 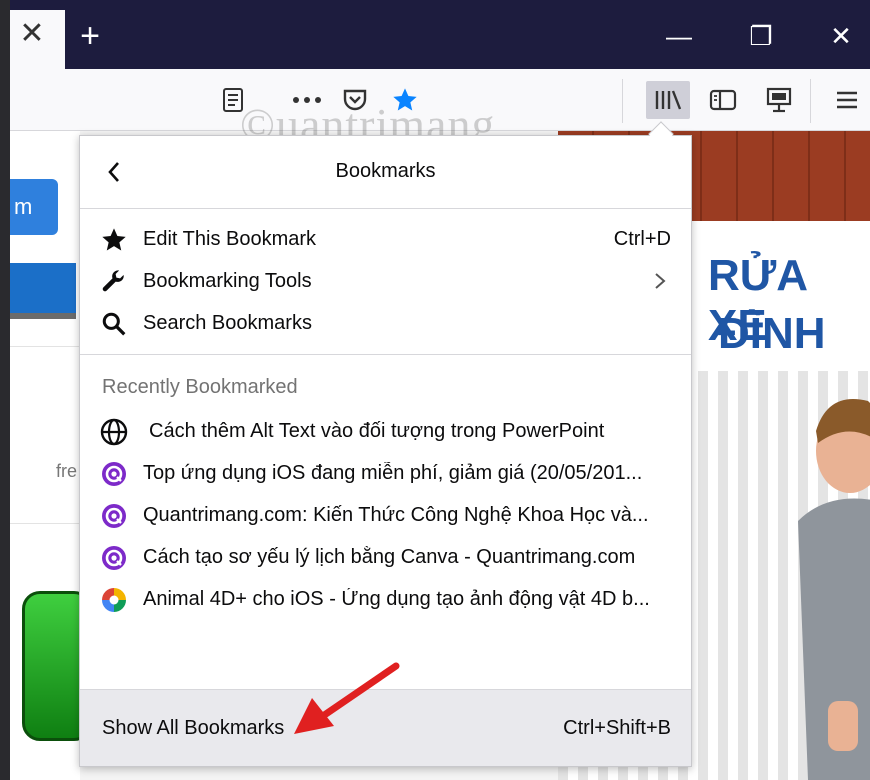 I want to click on new-tab-button: +, so click(x=90, y=36).